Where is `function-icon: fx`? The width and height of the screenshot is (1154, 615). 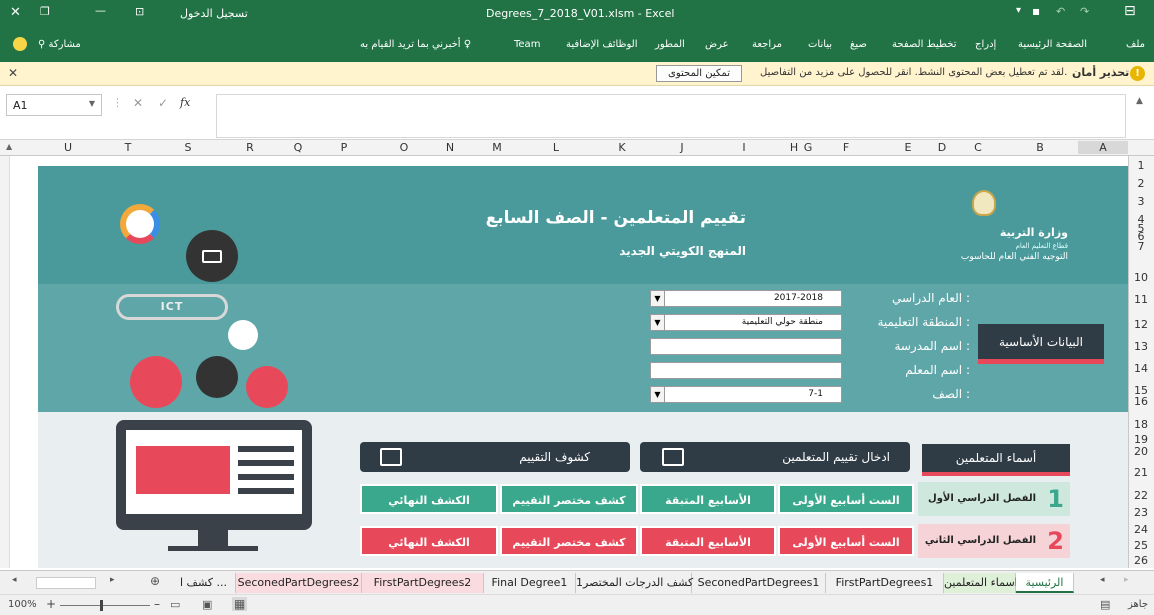
function-icon: fx is located at coordinates (185, 102).